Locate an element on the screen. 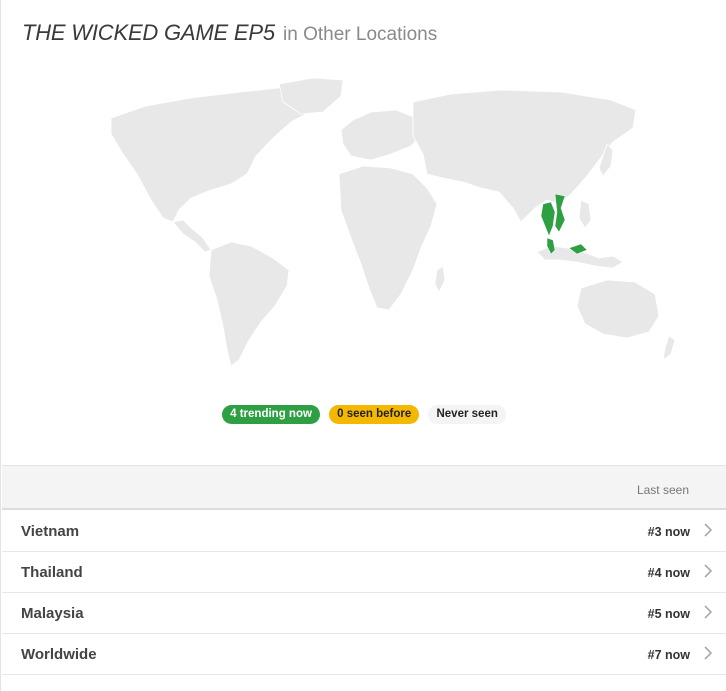 Image resolution: width=726 pixels, height=691 pixels. location-name: Malaysia is located at coordinates (52, 613).